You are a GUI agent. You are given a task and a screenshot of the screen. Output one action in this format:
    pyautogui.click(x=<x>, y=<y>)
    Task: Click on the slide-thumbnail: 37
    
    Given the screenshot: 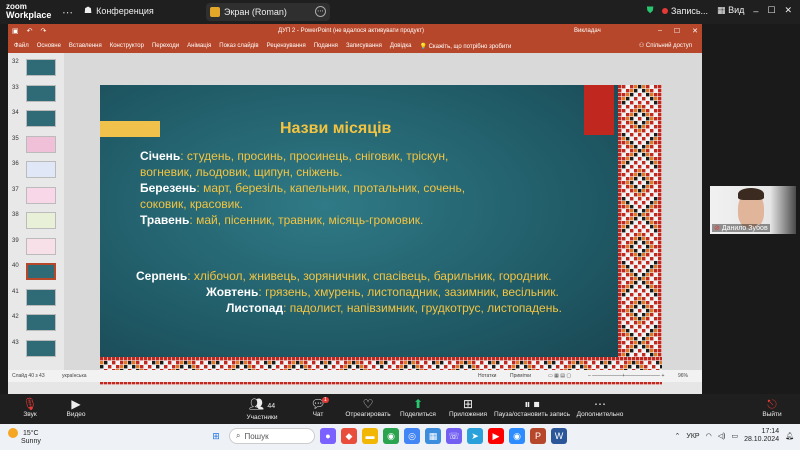 What is the action you would take?
    pyautogui.click(x=36, y=195)
    